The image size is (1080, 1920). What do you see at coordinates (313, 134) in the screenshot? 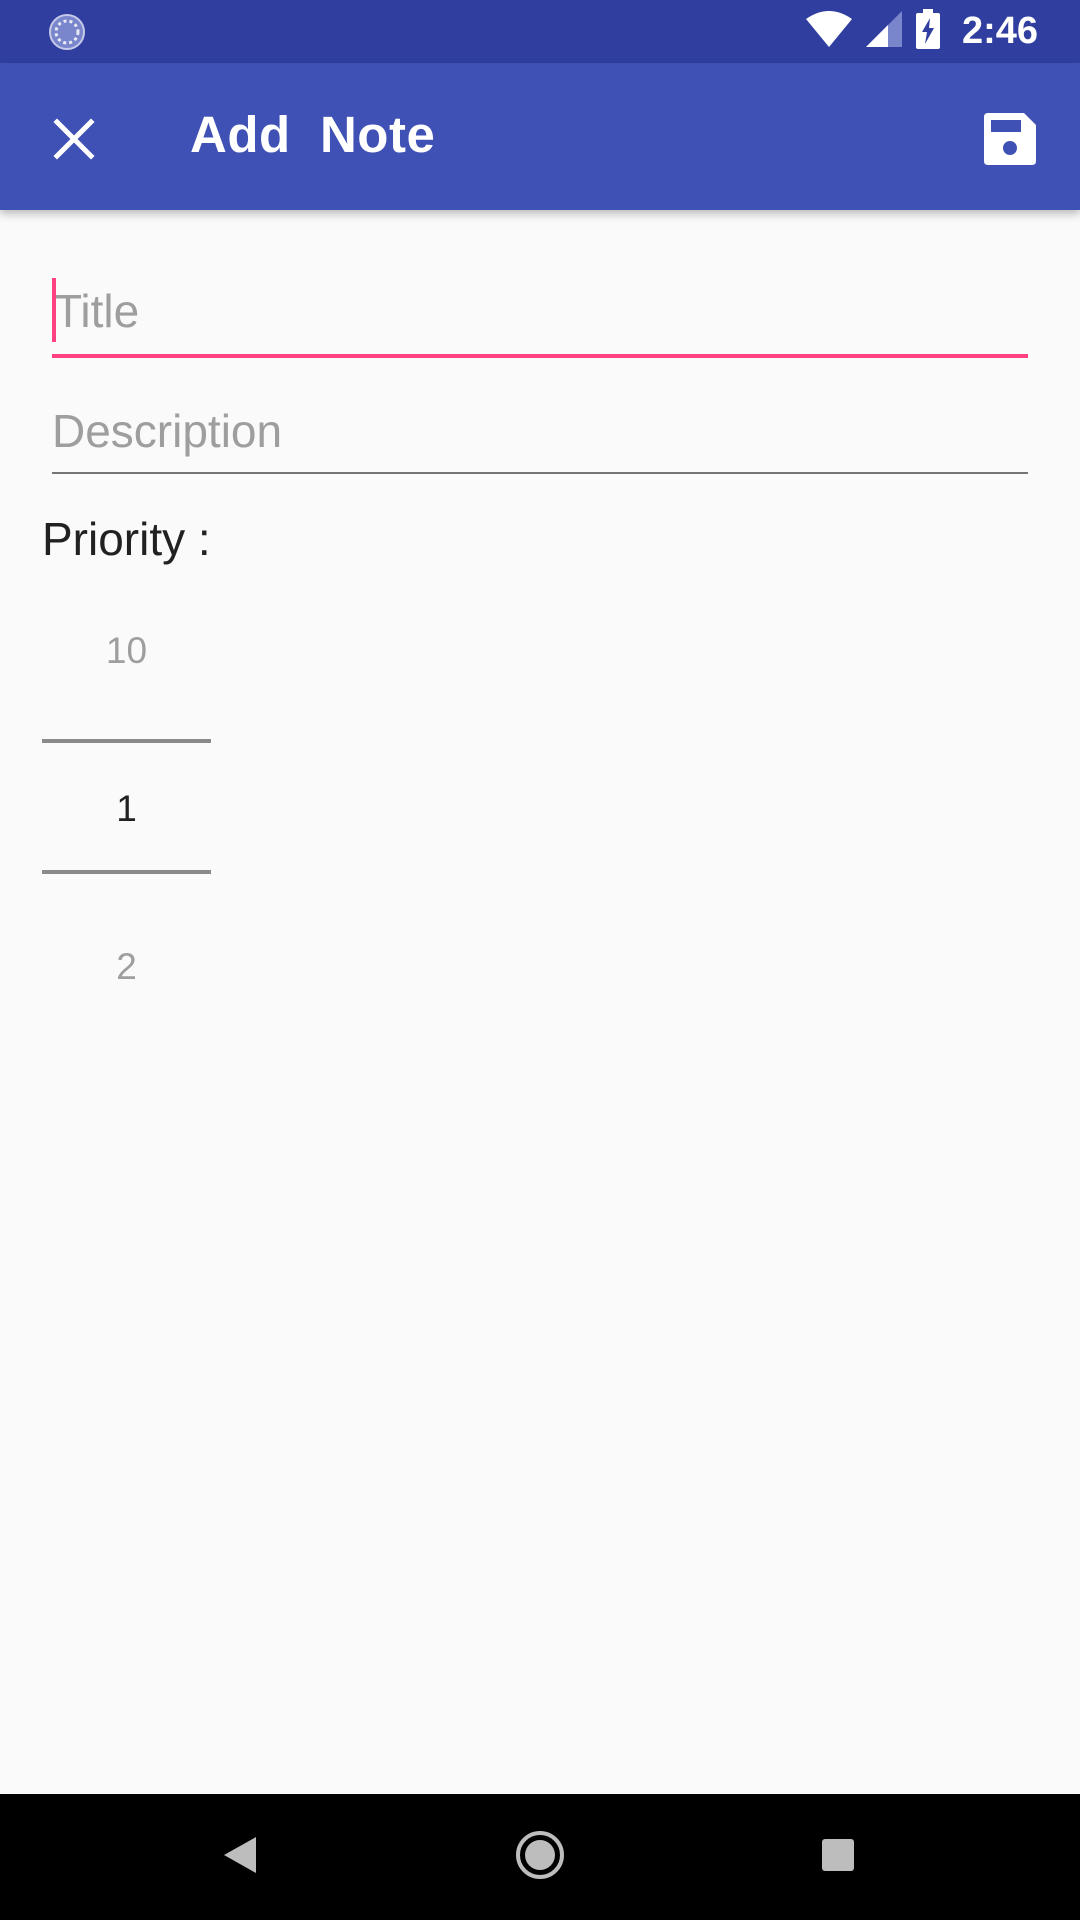
I see `page-title: Add Note` at bounding box center [313, 134].